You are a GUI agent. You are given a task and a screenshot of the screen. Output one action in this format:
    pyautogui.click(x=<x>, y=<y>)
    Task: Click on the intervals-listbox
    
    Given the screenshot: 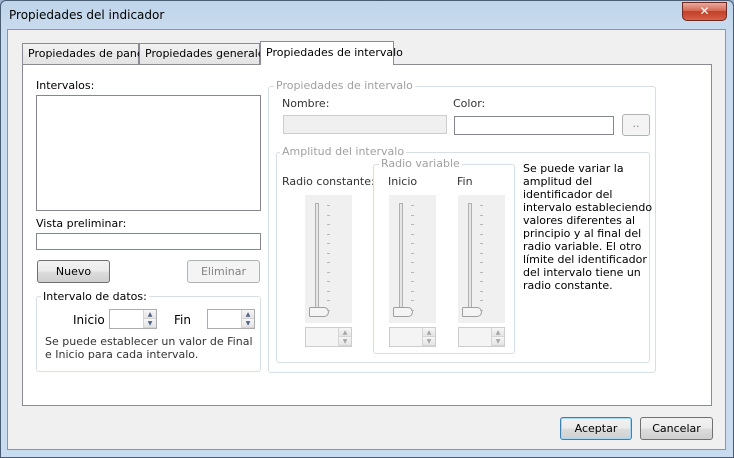 What is the action you would take?
    pyautogui.click(x=148, y=153)
    